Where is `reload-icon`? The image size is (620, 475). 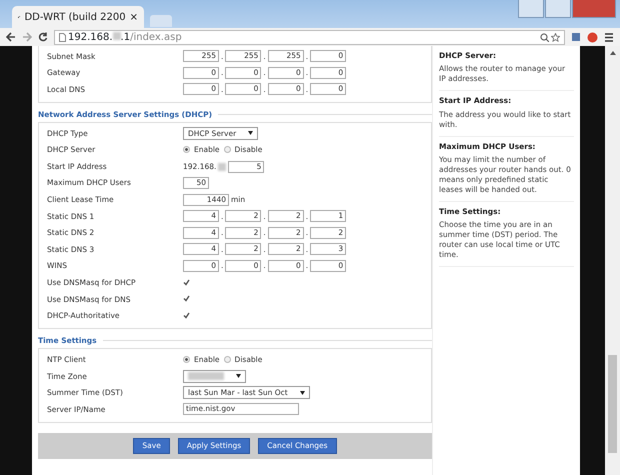
reload-icon is located at coordinates (43, 37).